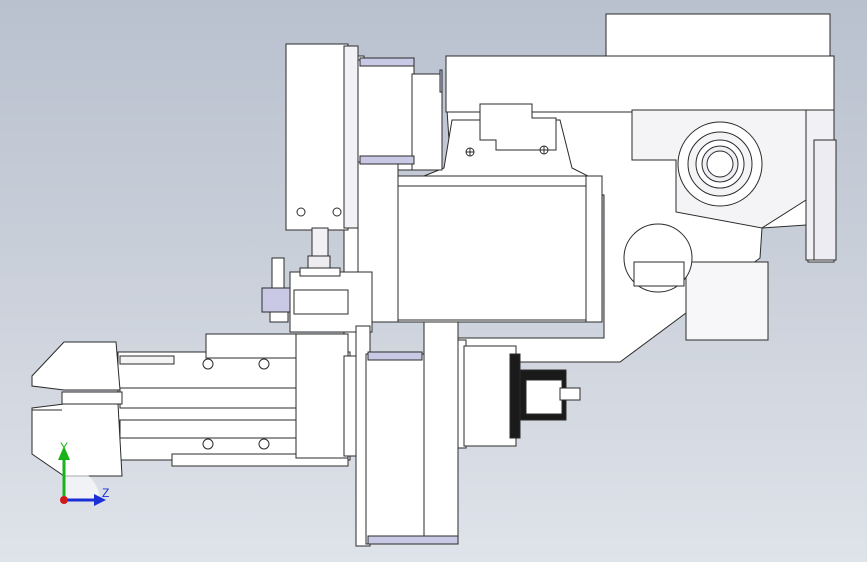  Describe the element at coordinates (411, 434) in the screenshot. I see `lower-plate` at that location.